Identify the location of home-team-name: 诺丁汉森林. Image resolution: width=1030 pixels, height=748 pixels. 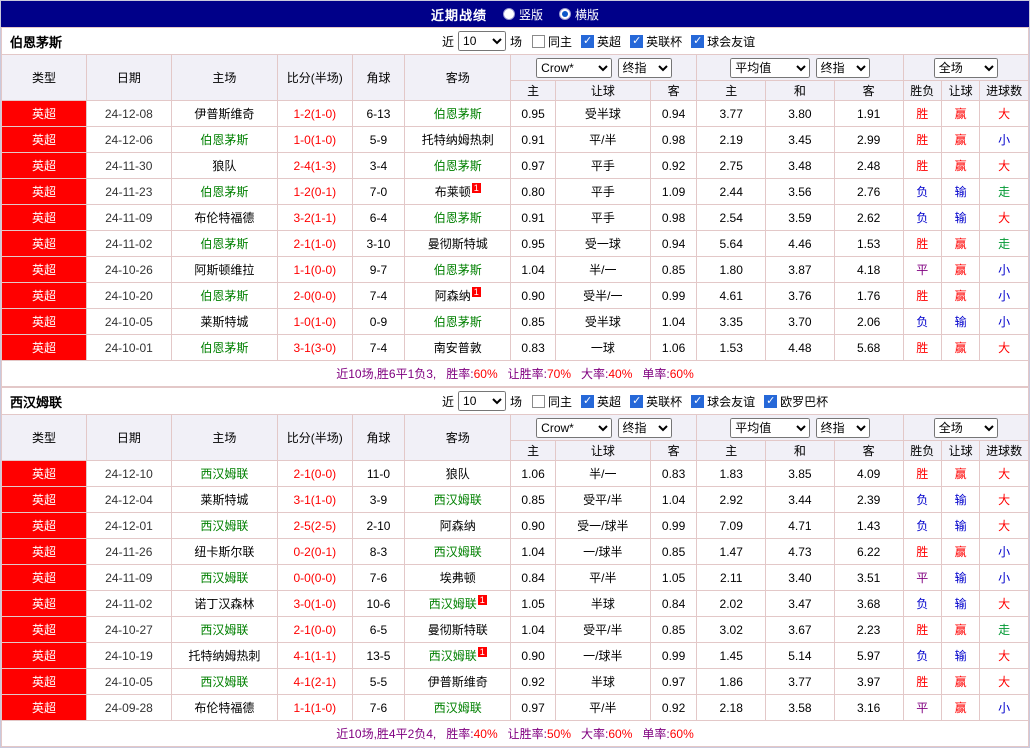
(224, 604).